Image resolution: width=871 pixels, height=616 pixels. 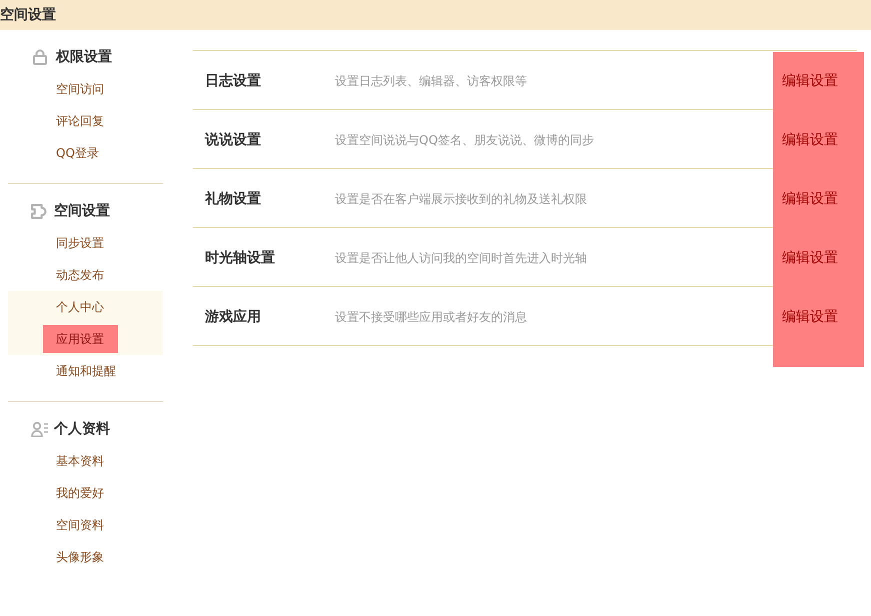 I want to click on page-title: 空间设置, so click(x=28, y=15).